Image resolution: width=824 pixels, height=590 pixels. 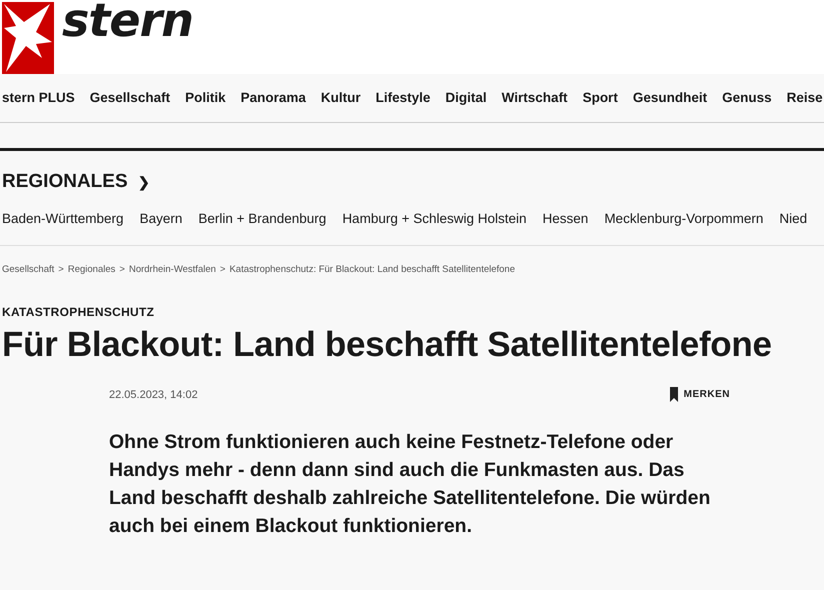 What do you see at coordinates (747, 106) in the screenshot?
I see `nav-link: Genuss` at bounding box center [747, 106].